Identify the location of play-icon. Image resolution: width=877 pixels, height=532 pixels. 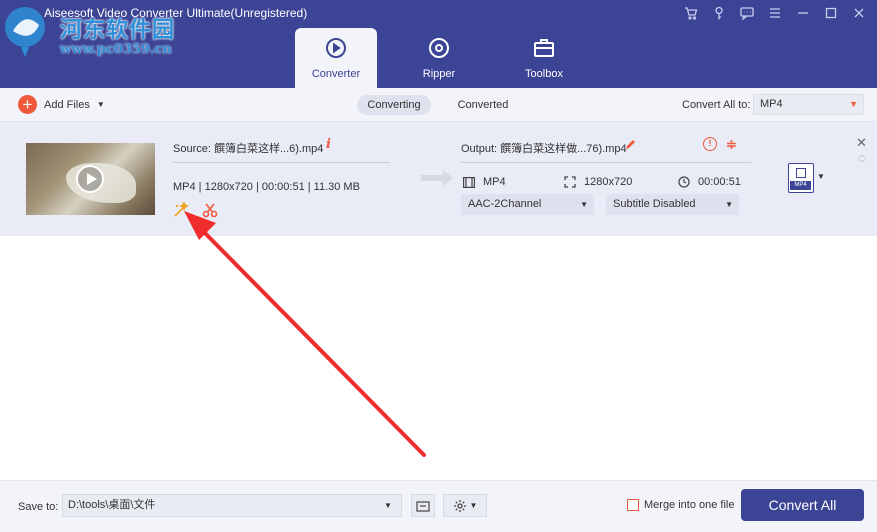
(90, 179).